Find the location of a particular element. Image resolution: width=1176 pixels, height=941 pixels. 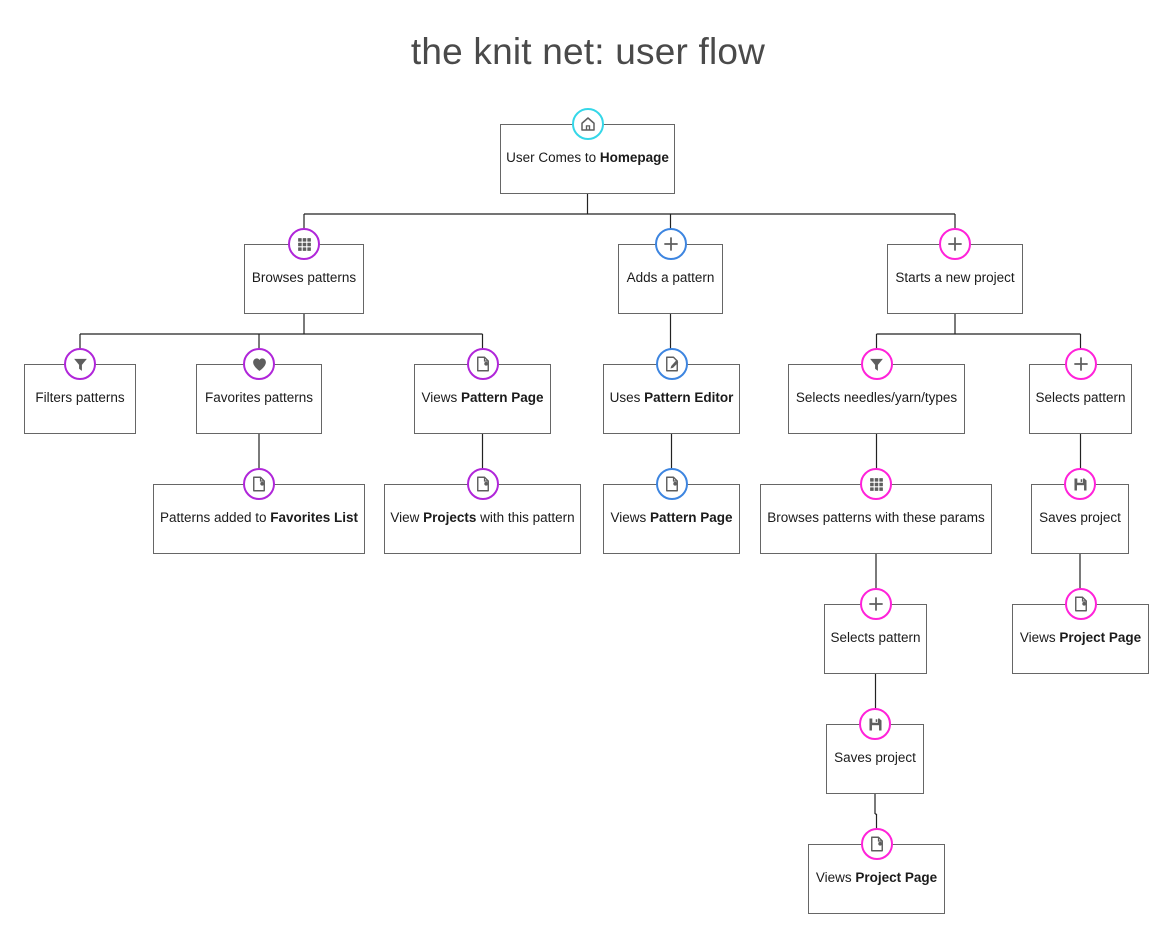

label-prefix: User Comes to is located at coordinates (553, 157).